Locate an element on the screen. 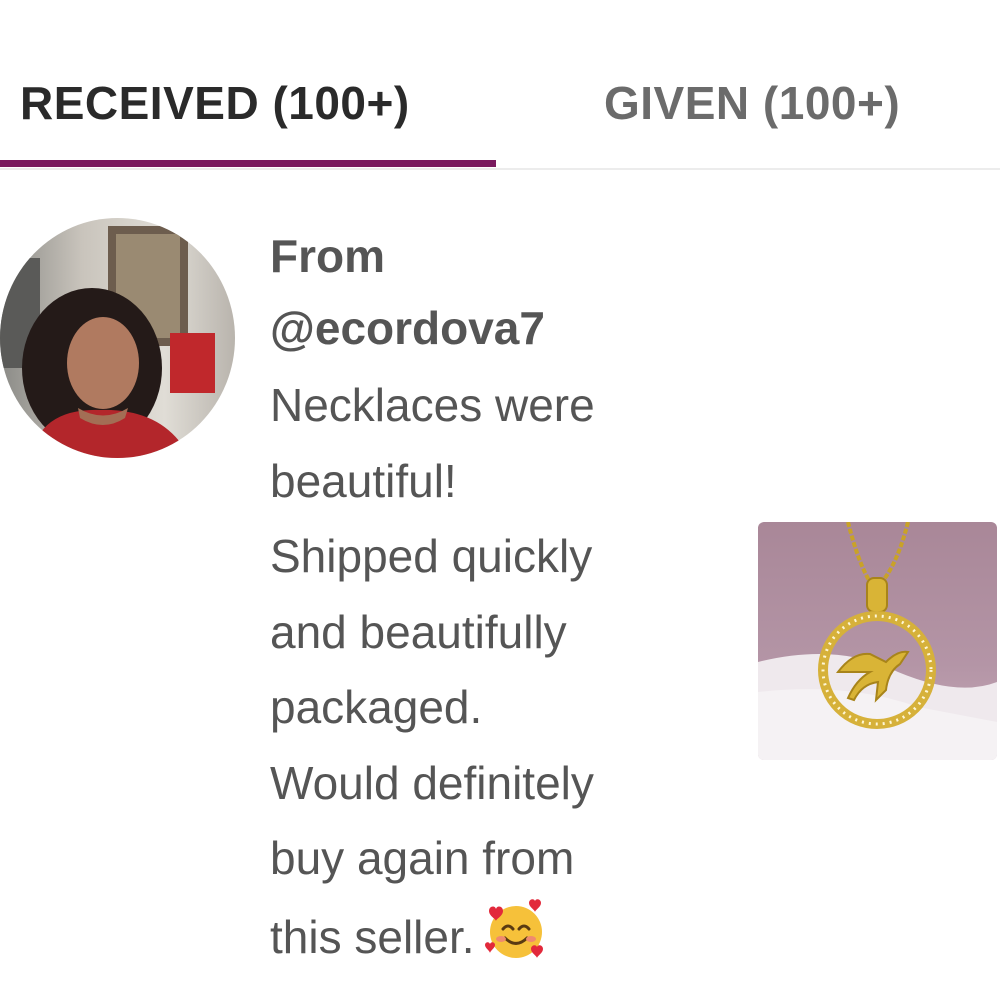  tab-received: RECEIVED (100+) is located at coordinates (215, 103).